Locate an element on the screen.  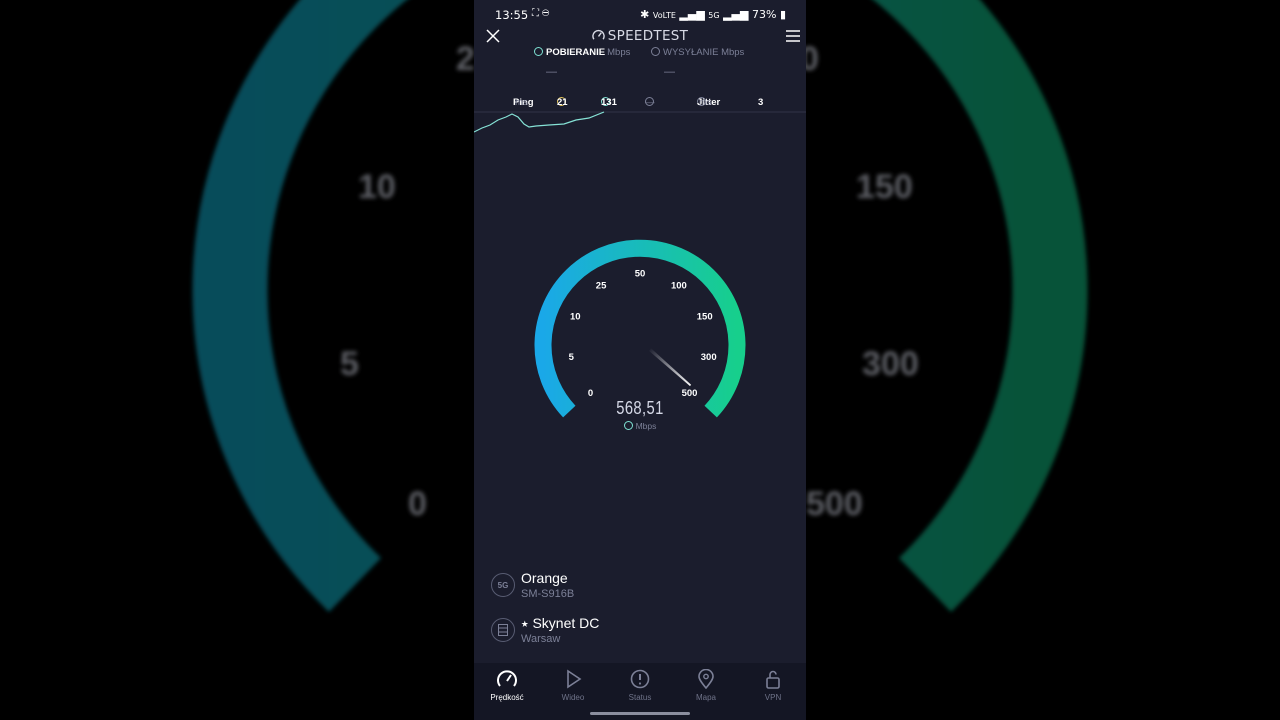
network-5g-icon: 5G is located at coordinates (503, 585).